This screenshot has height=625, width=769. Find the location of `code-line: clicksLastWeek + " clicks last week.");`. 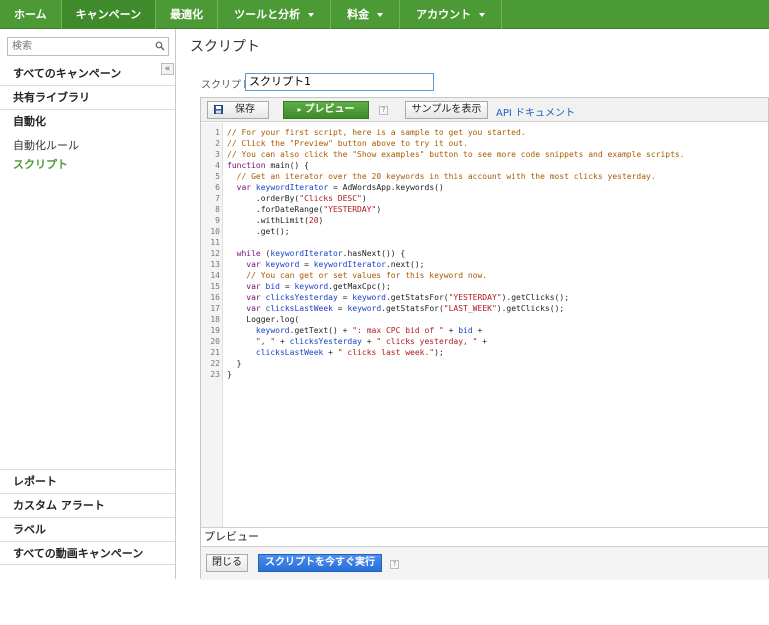

code-line: clicksLastWeek + " clicks last week."); is located at coordinates (349, 352).